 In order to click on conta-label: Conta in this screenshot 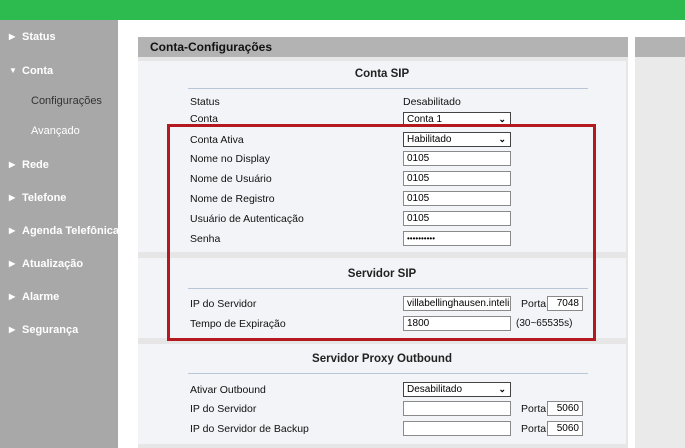, I will do `click(204, 119)`.